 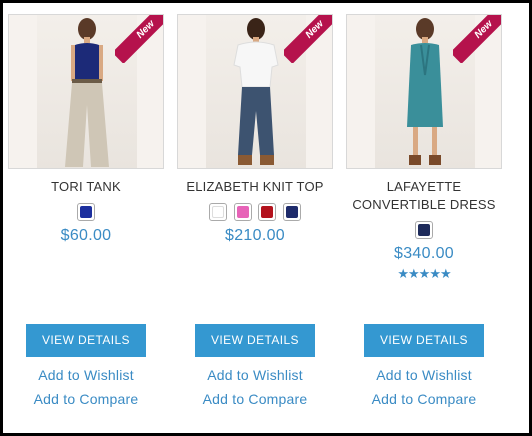 What do you see at coordinates (86, 235) in the screenshot?
I see `product-price: $60.00` at bounding box center [86, 235].